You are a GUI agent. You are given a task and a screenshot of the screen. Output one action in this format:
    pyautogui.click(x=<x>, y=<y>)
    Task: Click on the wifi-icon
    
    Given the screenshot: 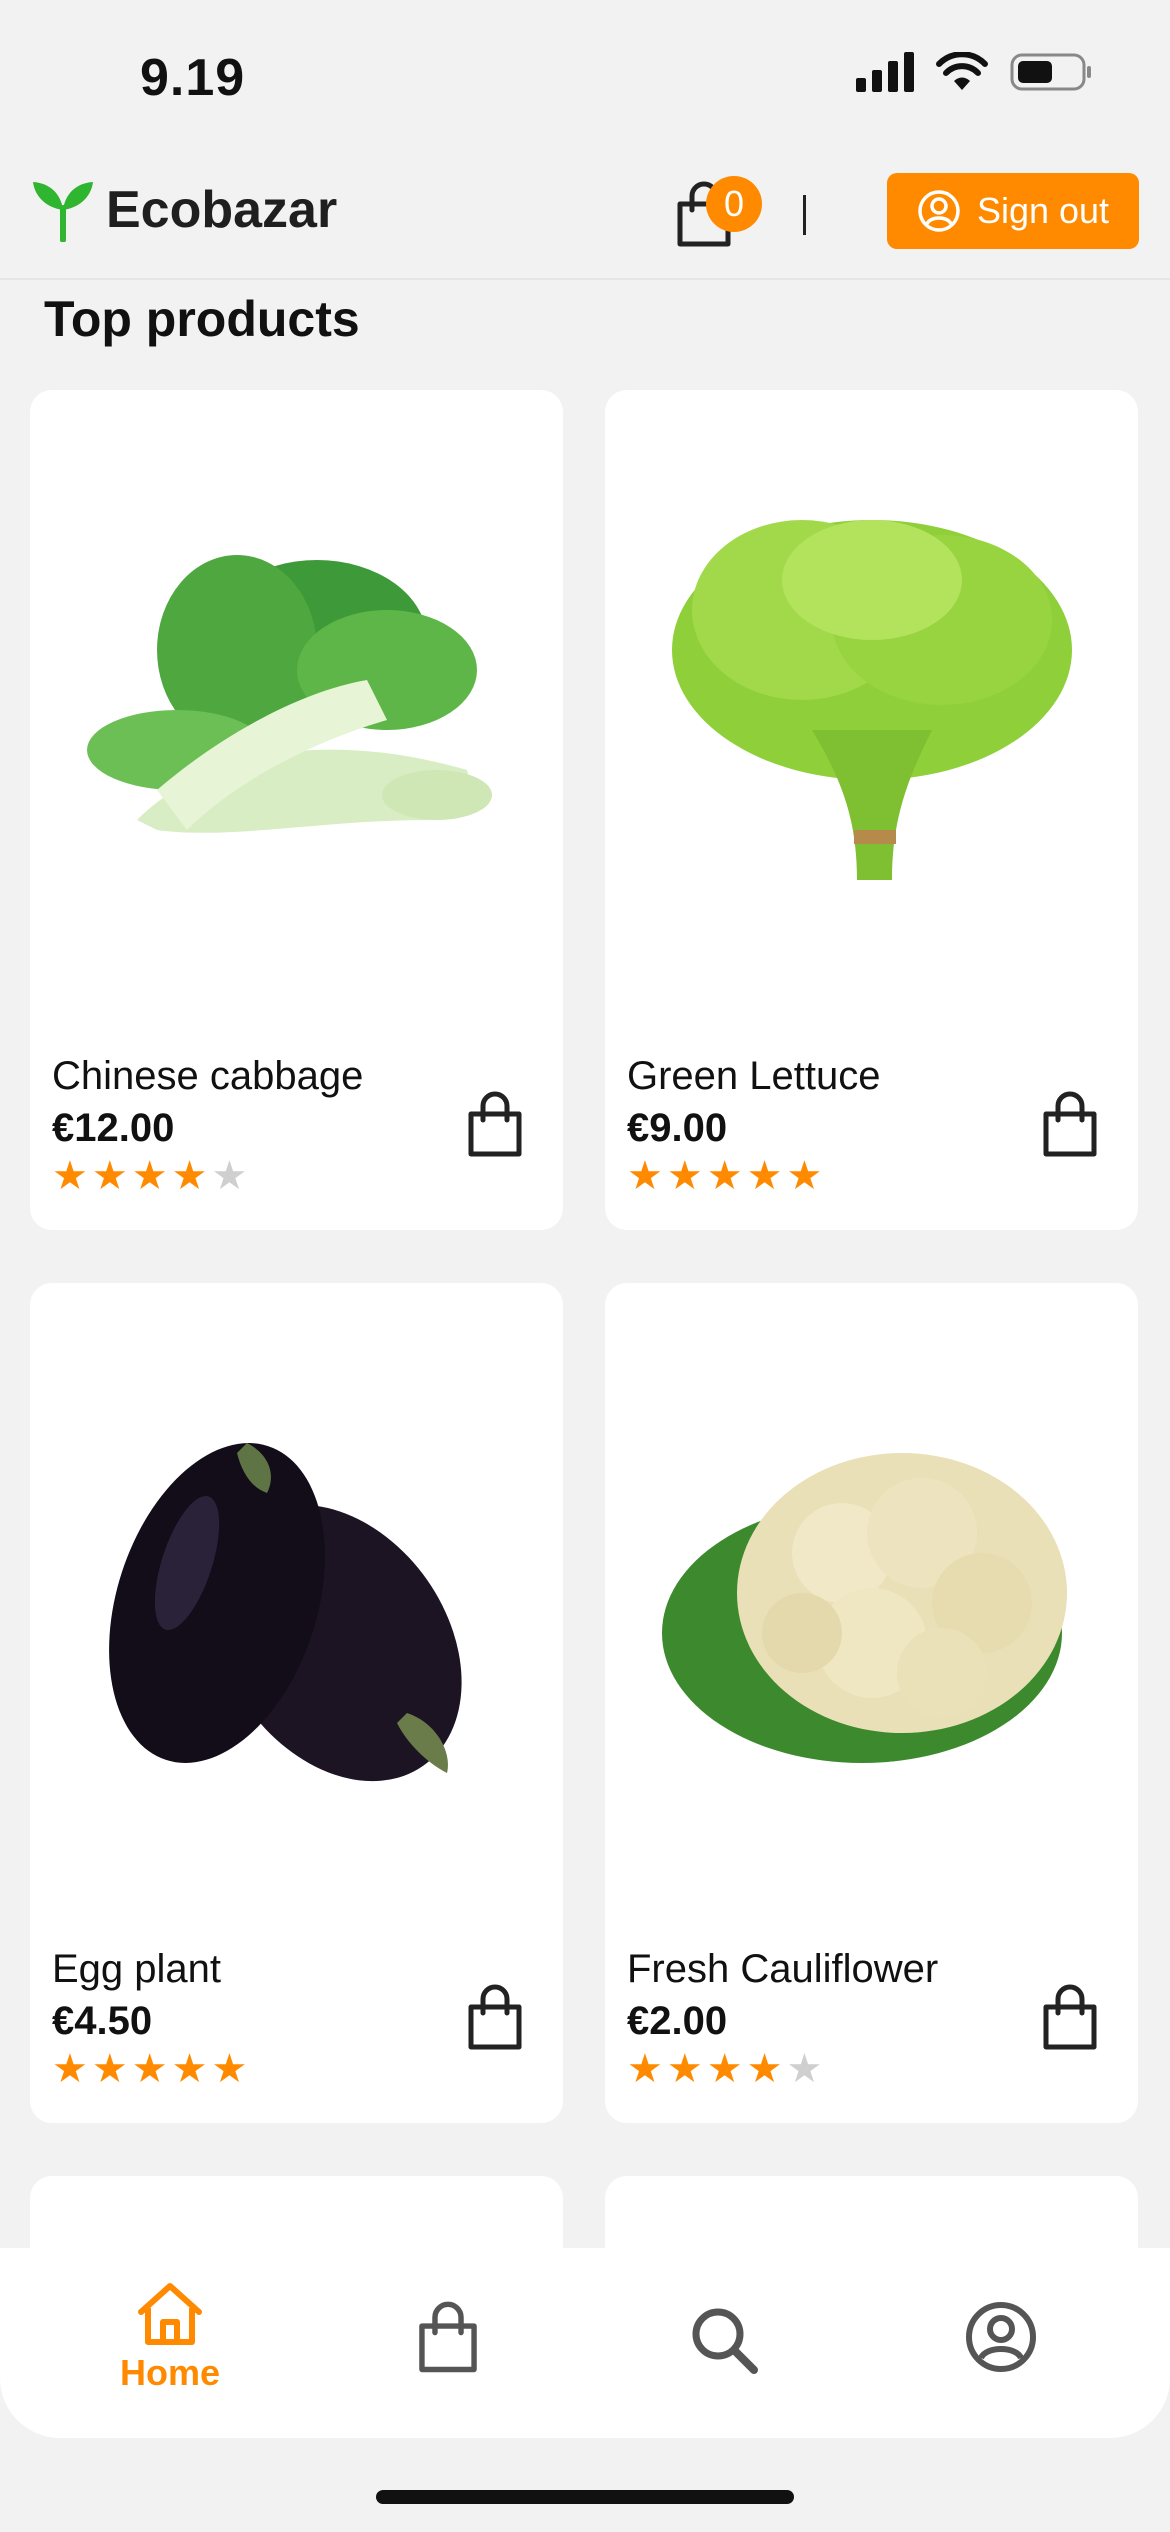 What is the action you would take?
    pyautogui.click(x=962, y=71)
    